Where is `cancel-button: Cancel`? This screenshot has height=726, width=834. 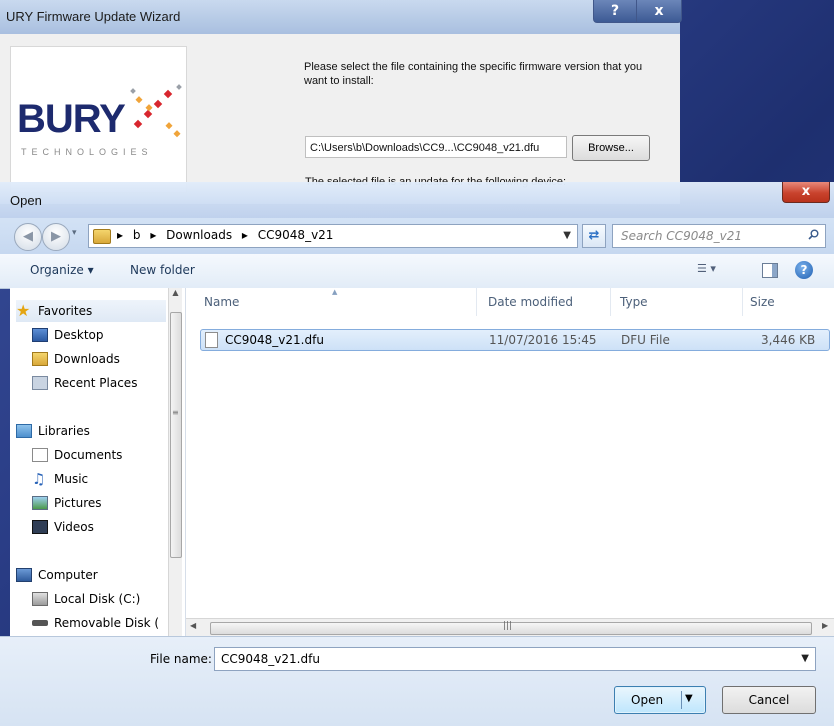
cancel-button: Cancel is located at coordinates (769, 700).